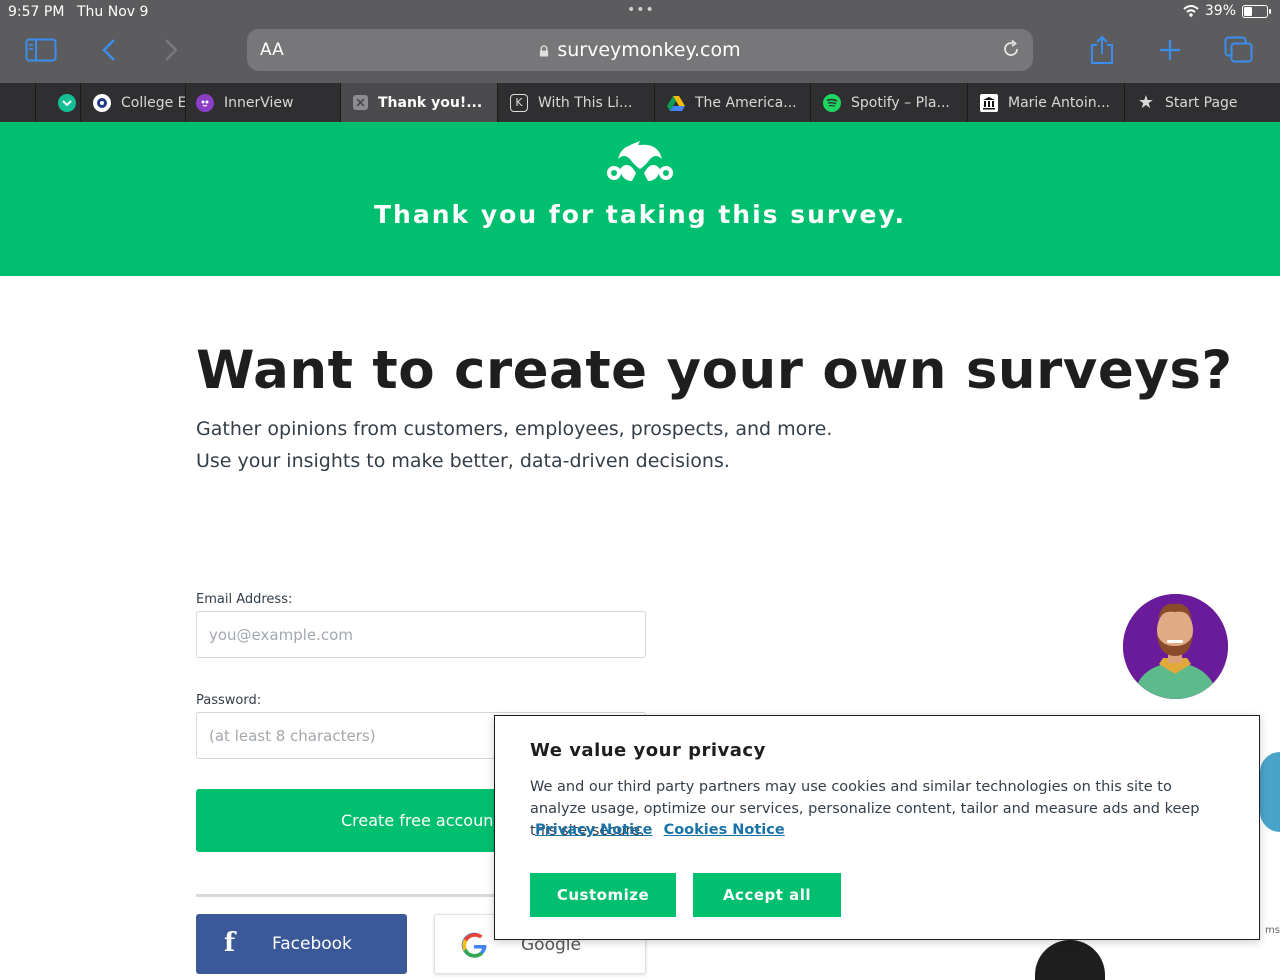  Describe the element at coordinates (1191, 11) in the screenshot. I see `wifi-icon` at that location.